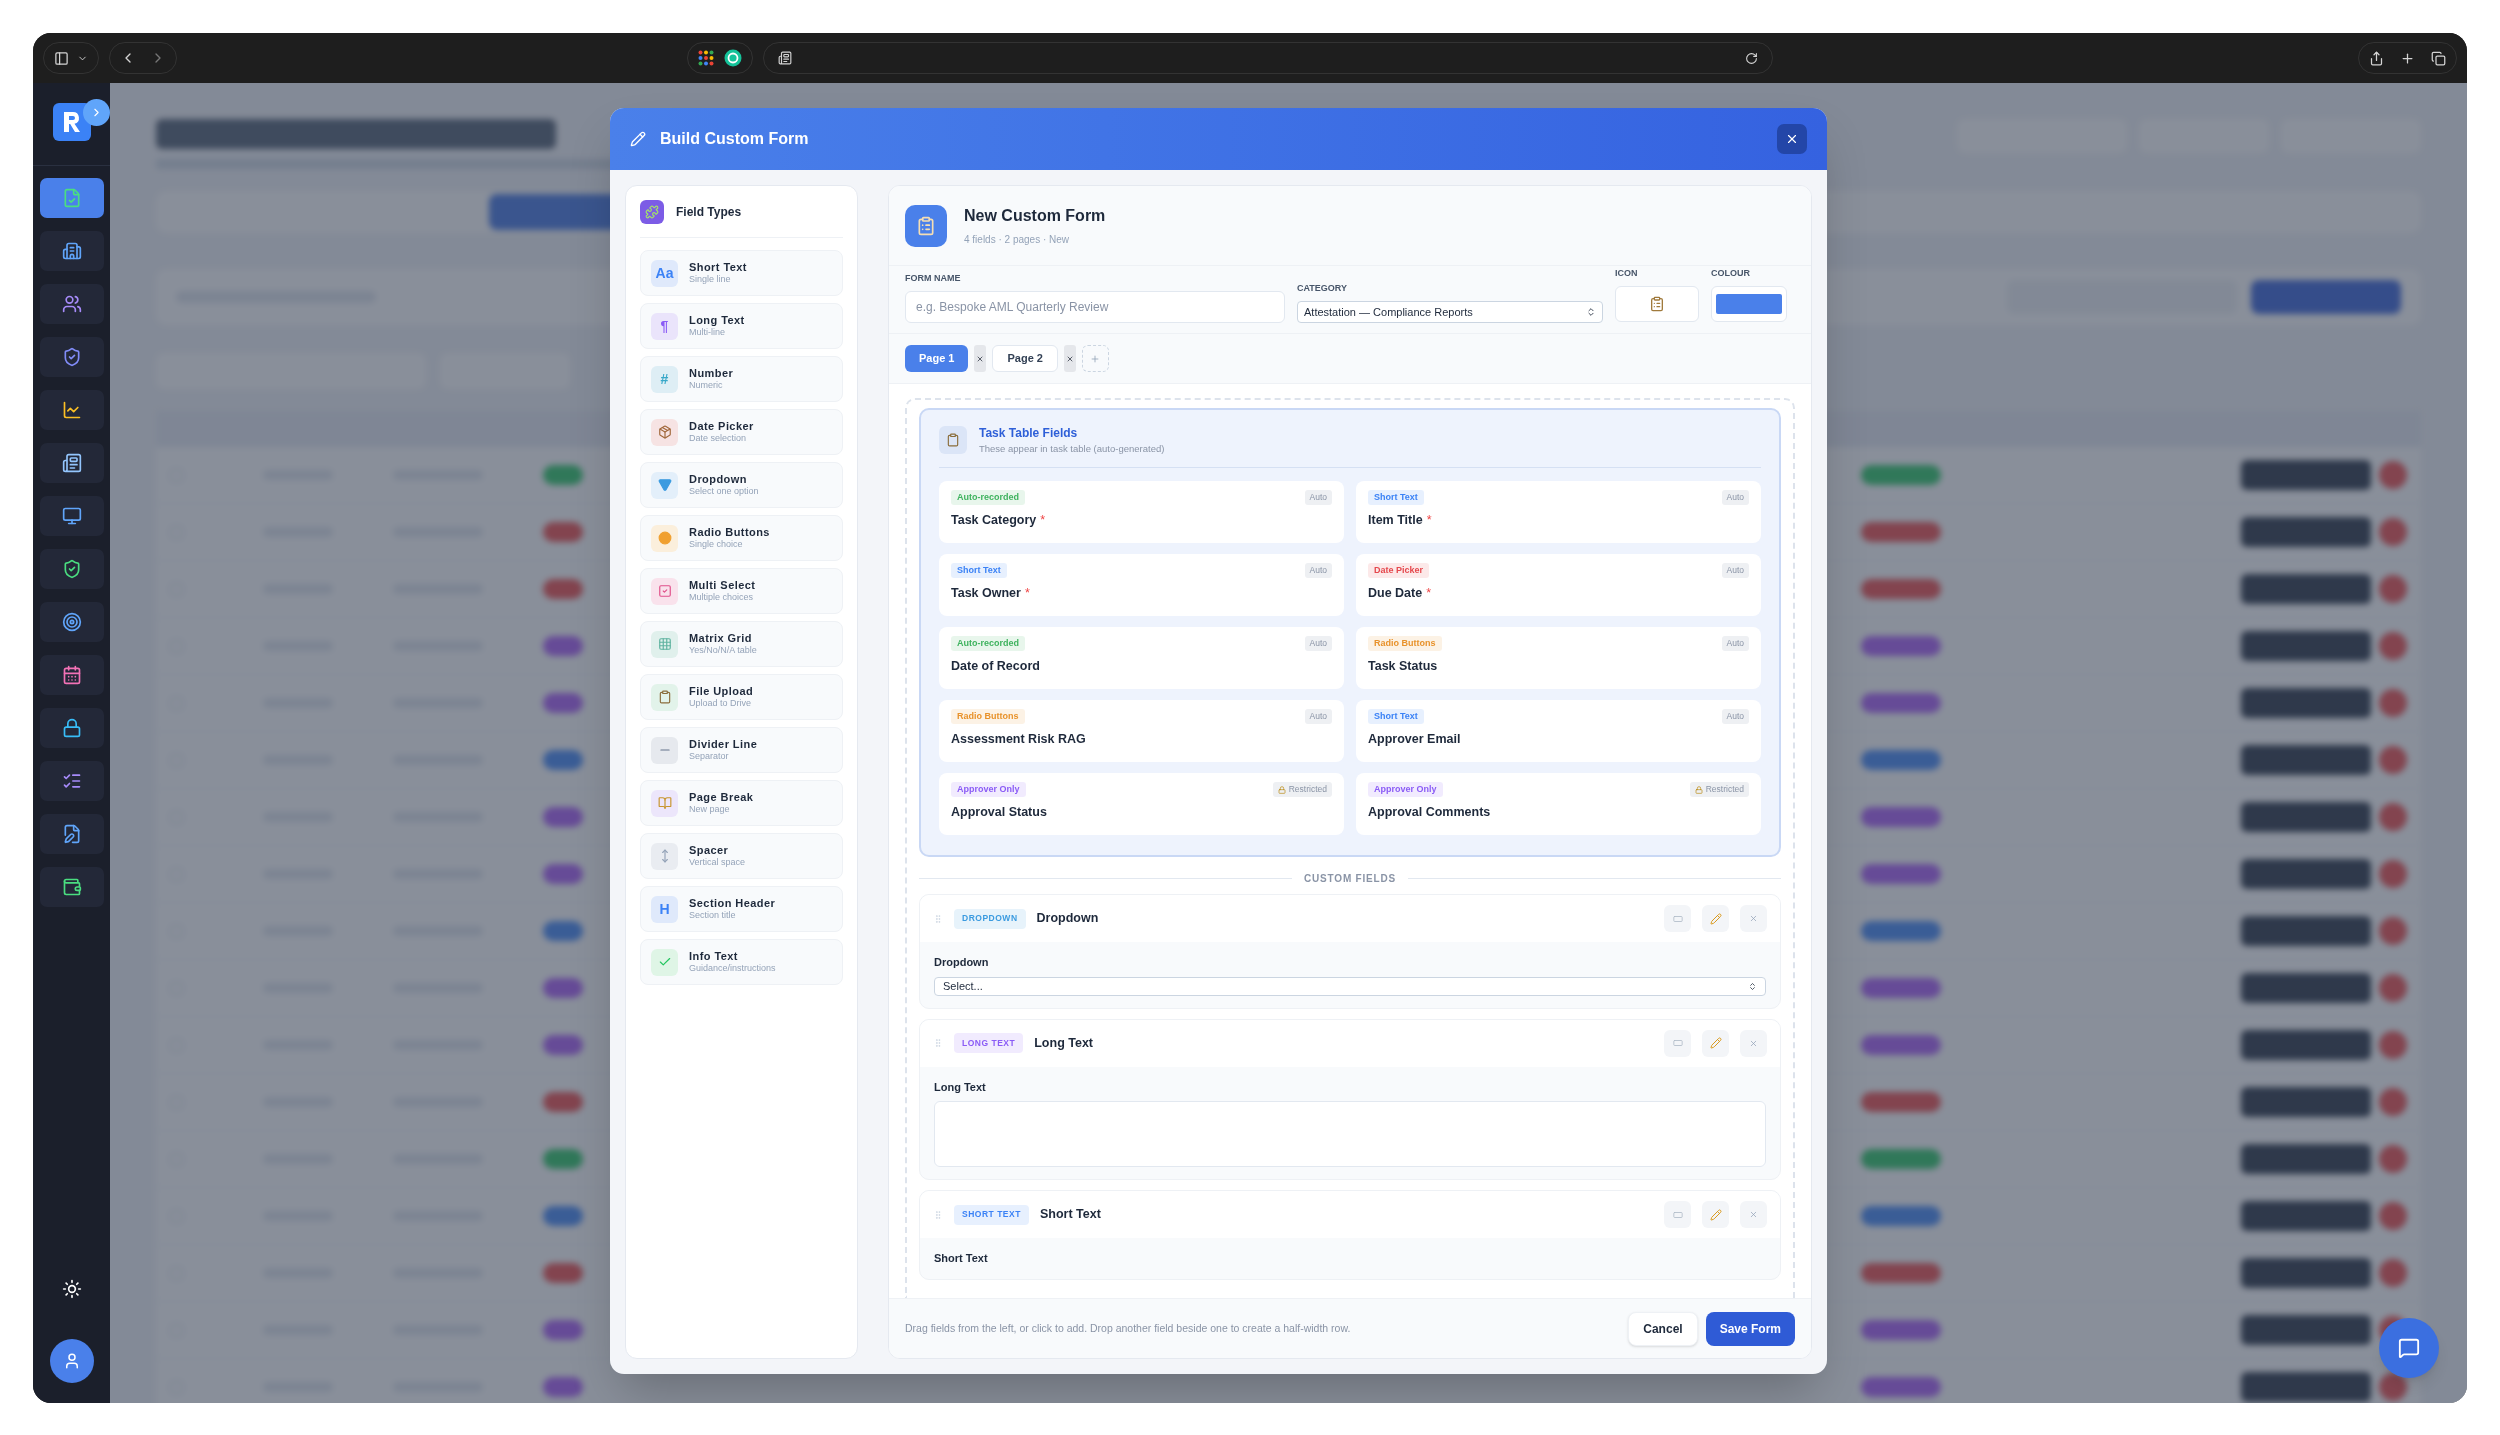  I want to click on close-icon, so click(1792, 139).